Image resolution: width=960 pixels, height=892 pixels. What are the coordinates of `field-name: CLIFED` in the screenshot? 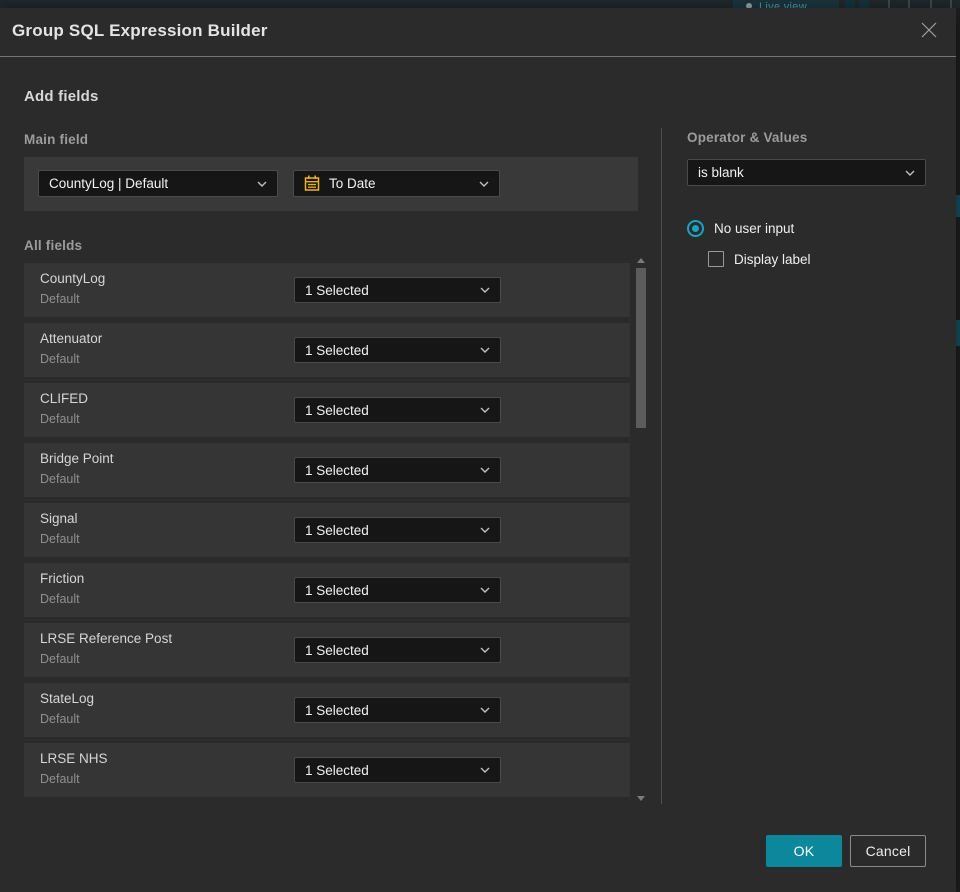 It's located at (64, 398).